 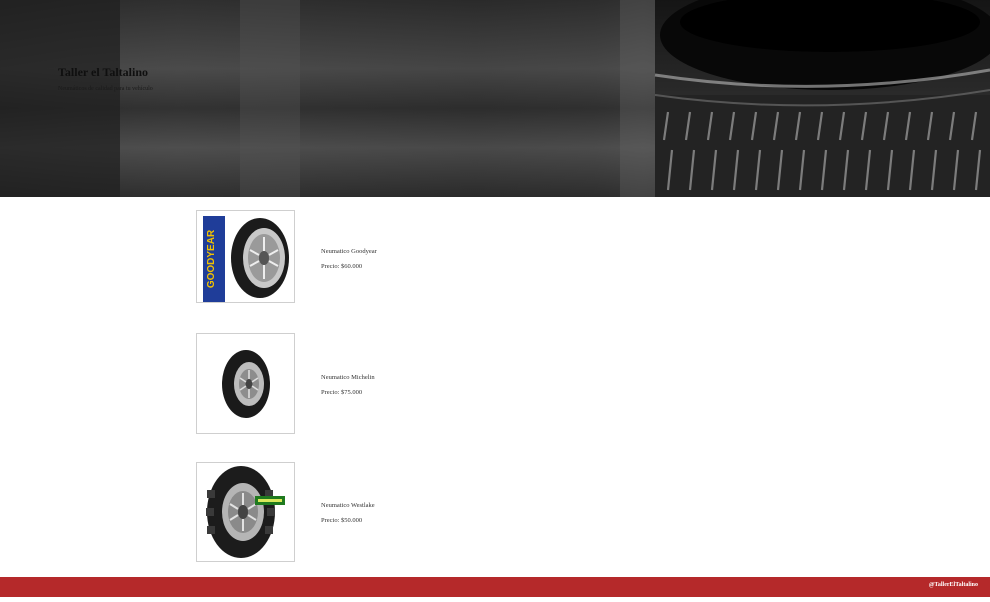 What do you see at coordinates (342, 392) in the screenshot?
I see `product-price: Precio: $75.000` at bounding box center [342, 392].